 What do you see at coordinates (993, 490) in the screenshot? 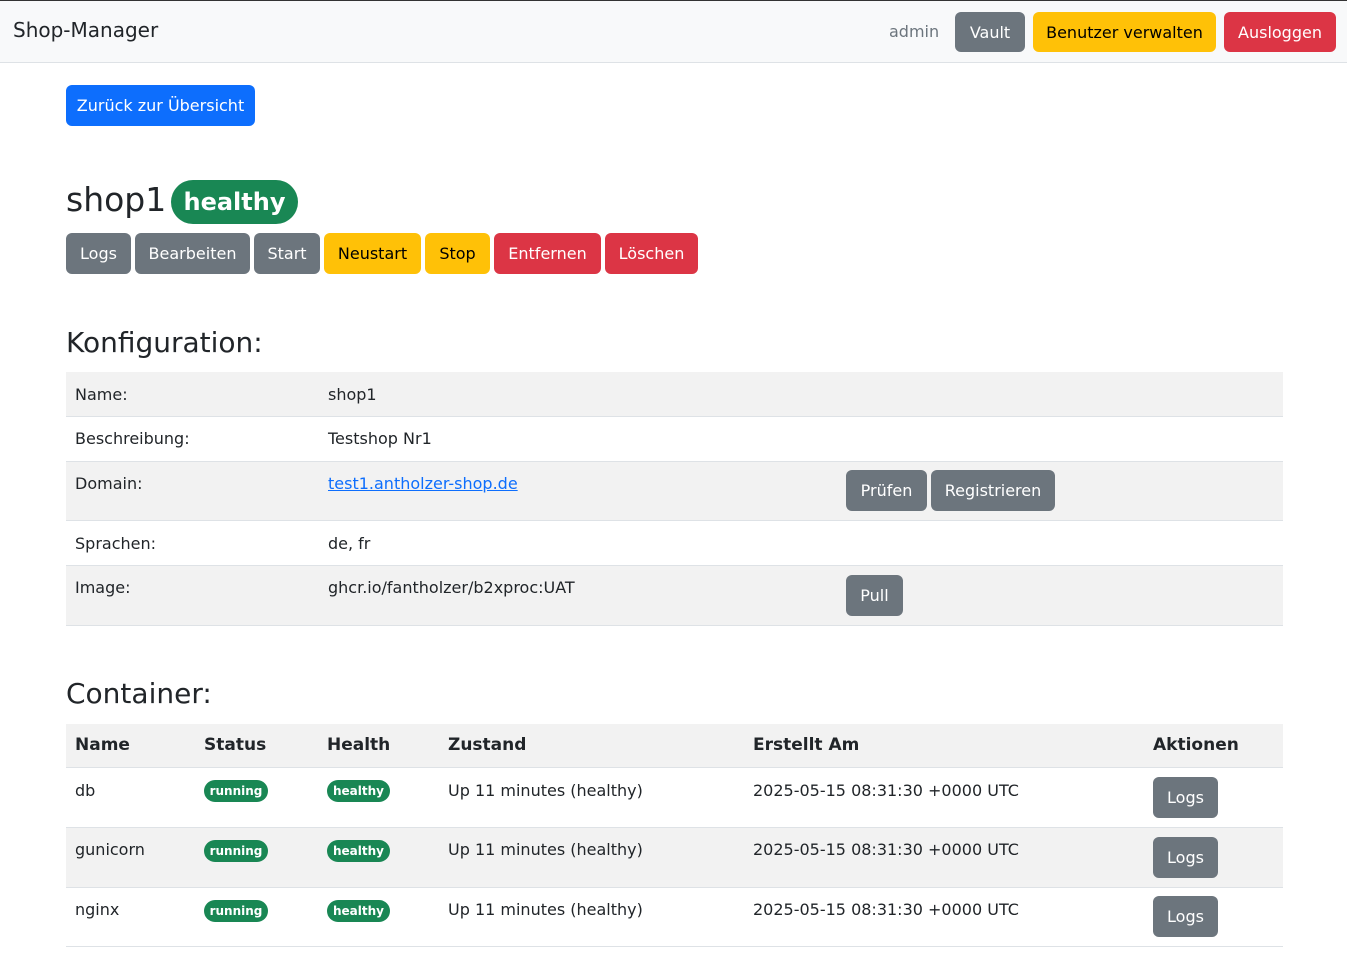
I see `register-domain-button: Registrieren` at bounding box center [993, 490].